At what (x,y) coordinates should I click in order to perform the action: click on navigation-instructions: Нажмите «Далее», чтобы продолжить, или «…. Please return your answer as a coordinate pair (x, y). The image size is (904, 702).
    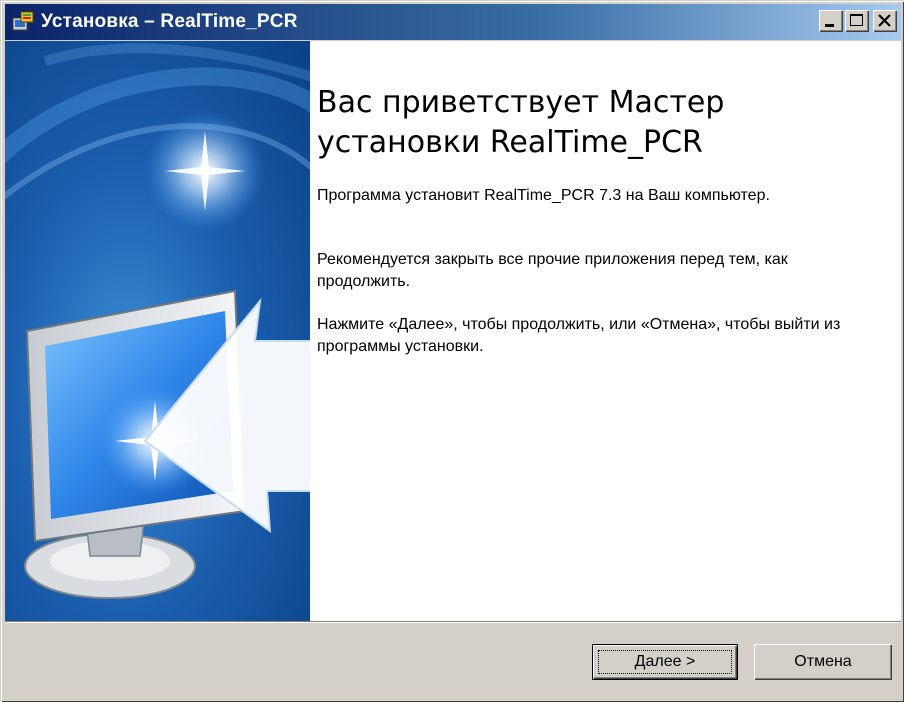
    Looking at the image, I should click on (579, 335).